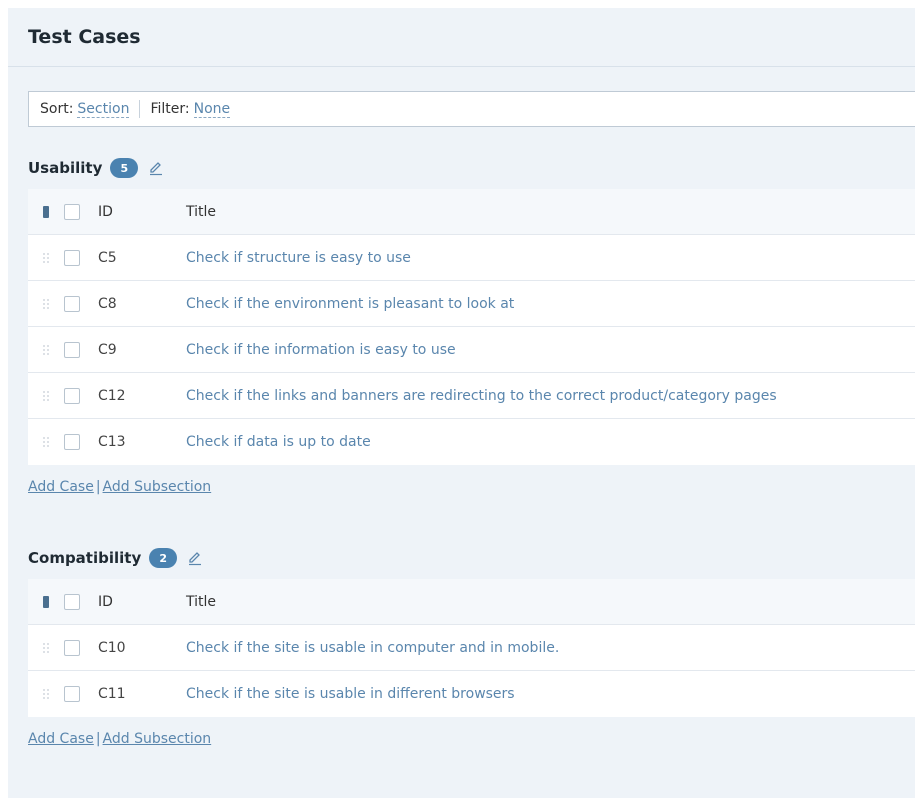 This screenshot has width=915, height=798. Describe the element at coordinates (550, 350) in the screenshot. I see `case-title-link: Check if the information is easy to use` at that location.